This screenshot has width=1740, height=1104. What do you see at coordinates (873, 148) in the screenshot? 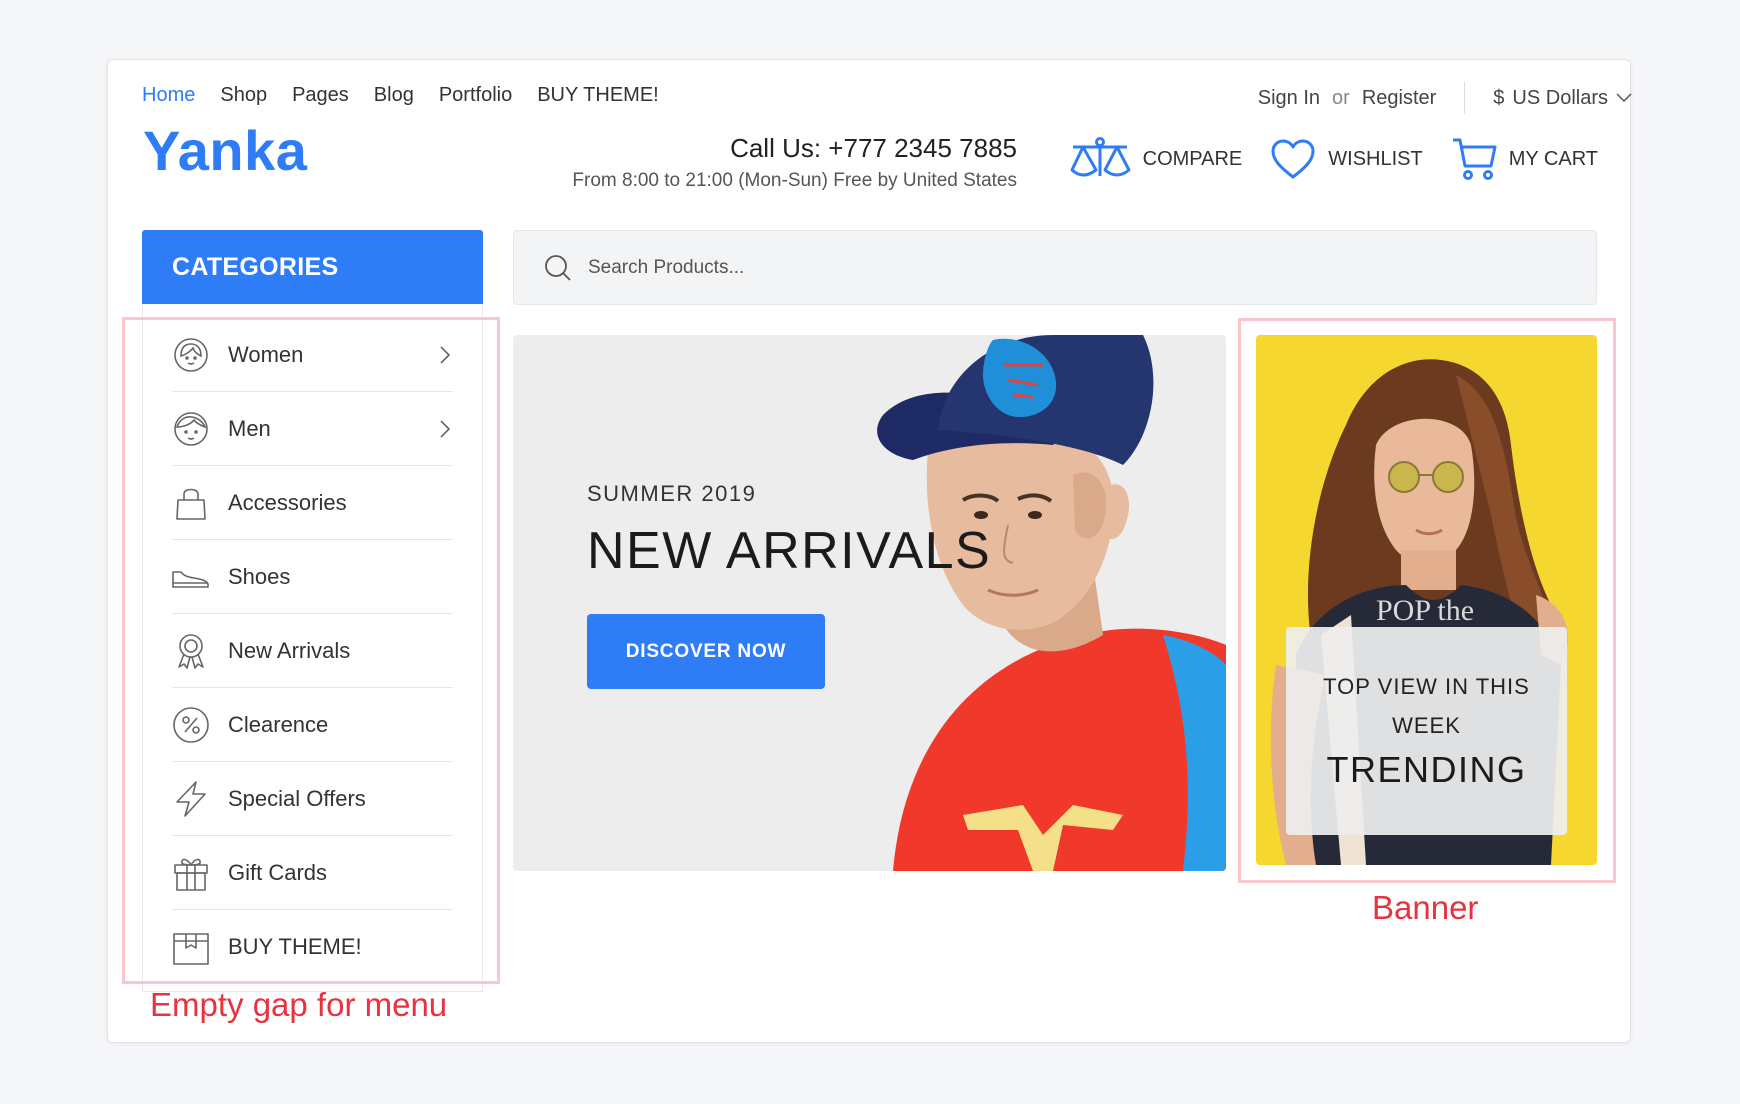
I see `phone-number: Call Us: +777 2345 7885` at bounding box center [873, 148].